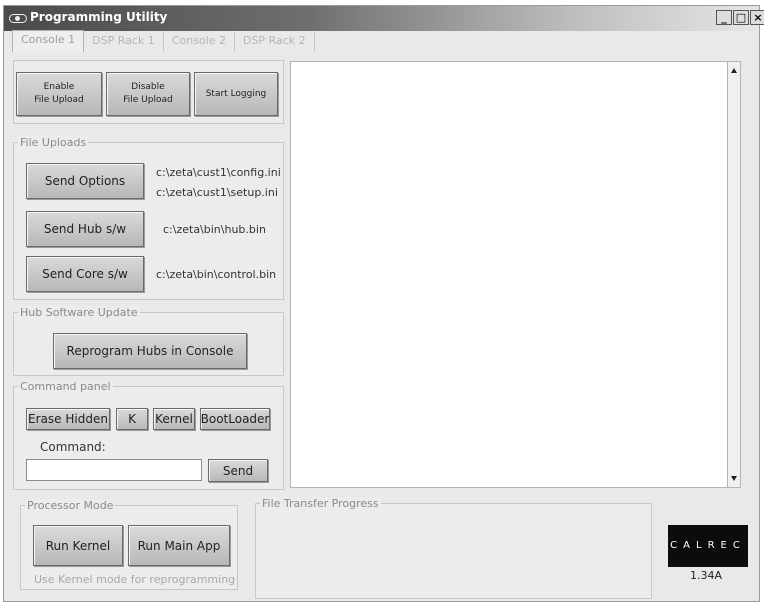 This screenshot has width=764, height=605. What do you see at coordinates (65, 386) in the screenshot?
I see `command-panel-title: Command panel` at bounding box center [65, 386].